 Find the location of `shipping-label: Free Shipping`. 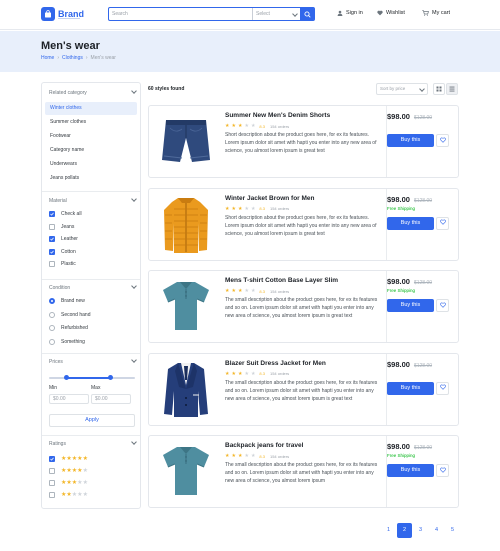

shipping-label: Free Shipping is located at coordinates (401, 208).